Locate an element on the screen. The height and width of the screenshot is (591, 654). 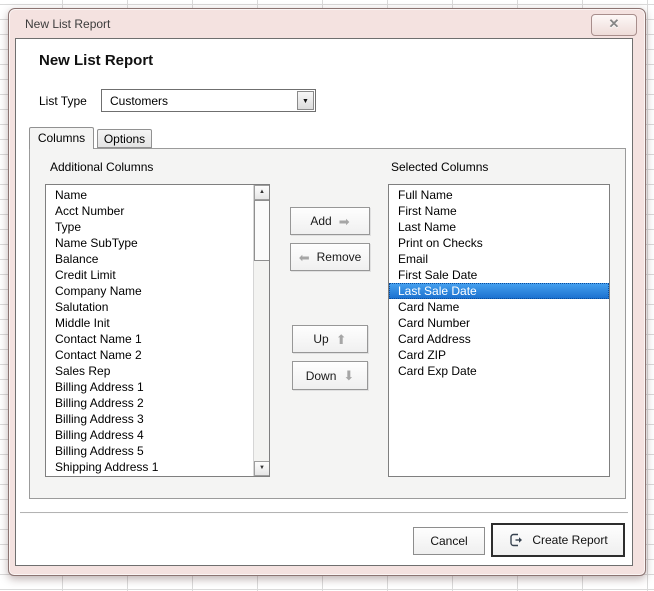
list-item: Name is located at coordinates (149, 195).